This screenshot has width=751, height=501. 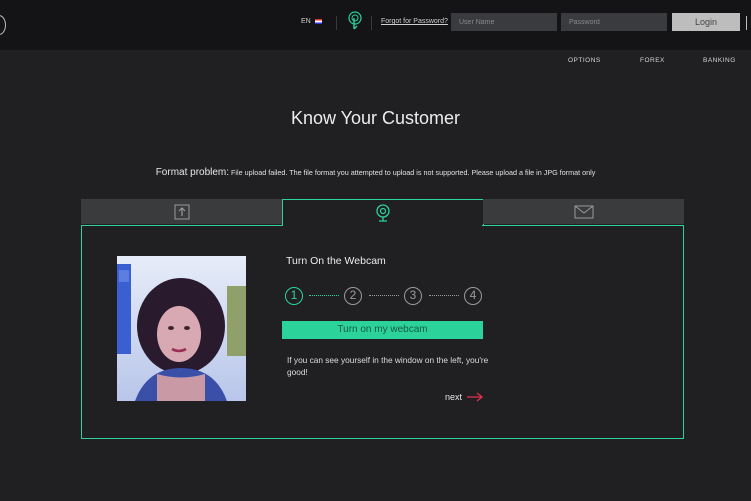 What do you see at coordinates (306, 21) in the screenshot?
I see `language-label: EN` at bounding box center [306, 21].